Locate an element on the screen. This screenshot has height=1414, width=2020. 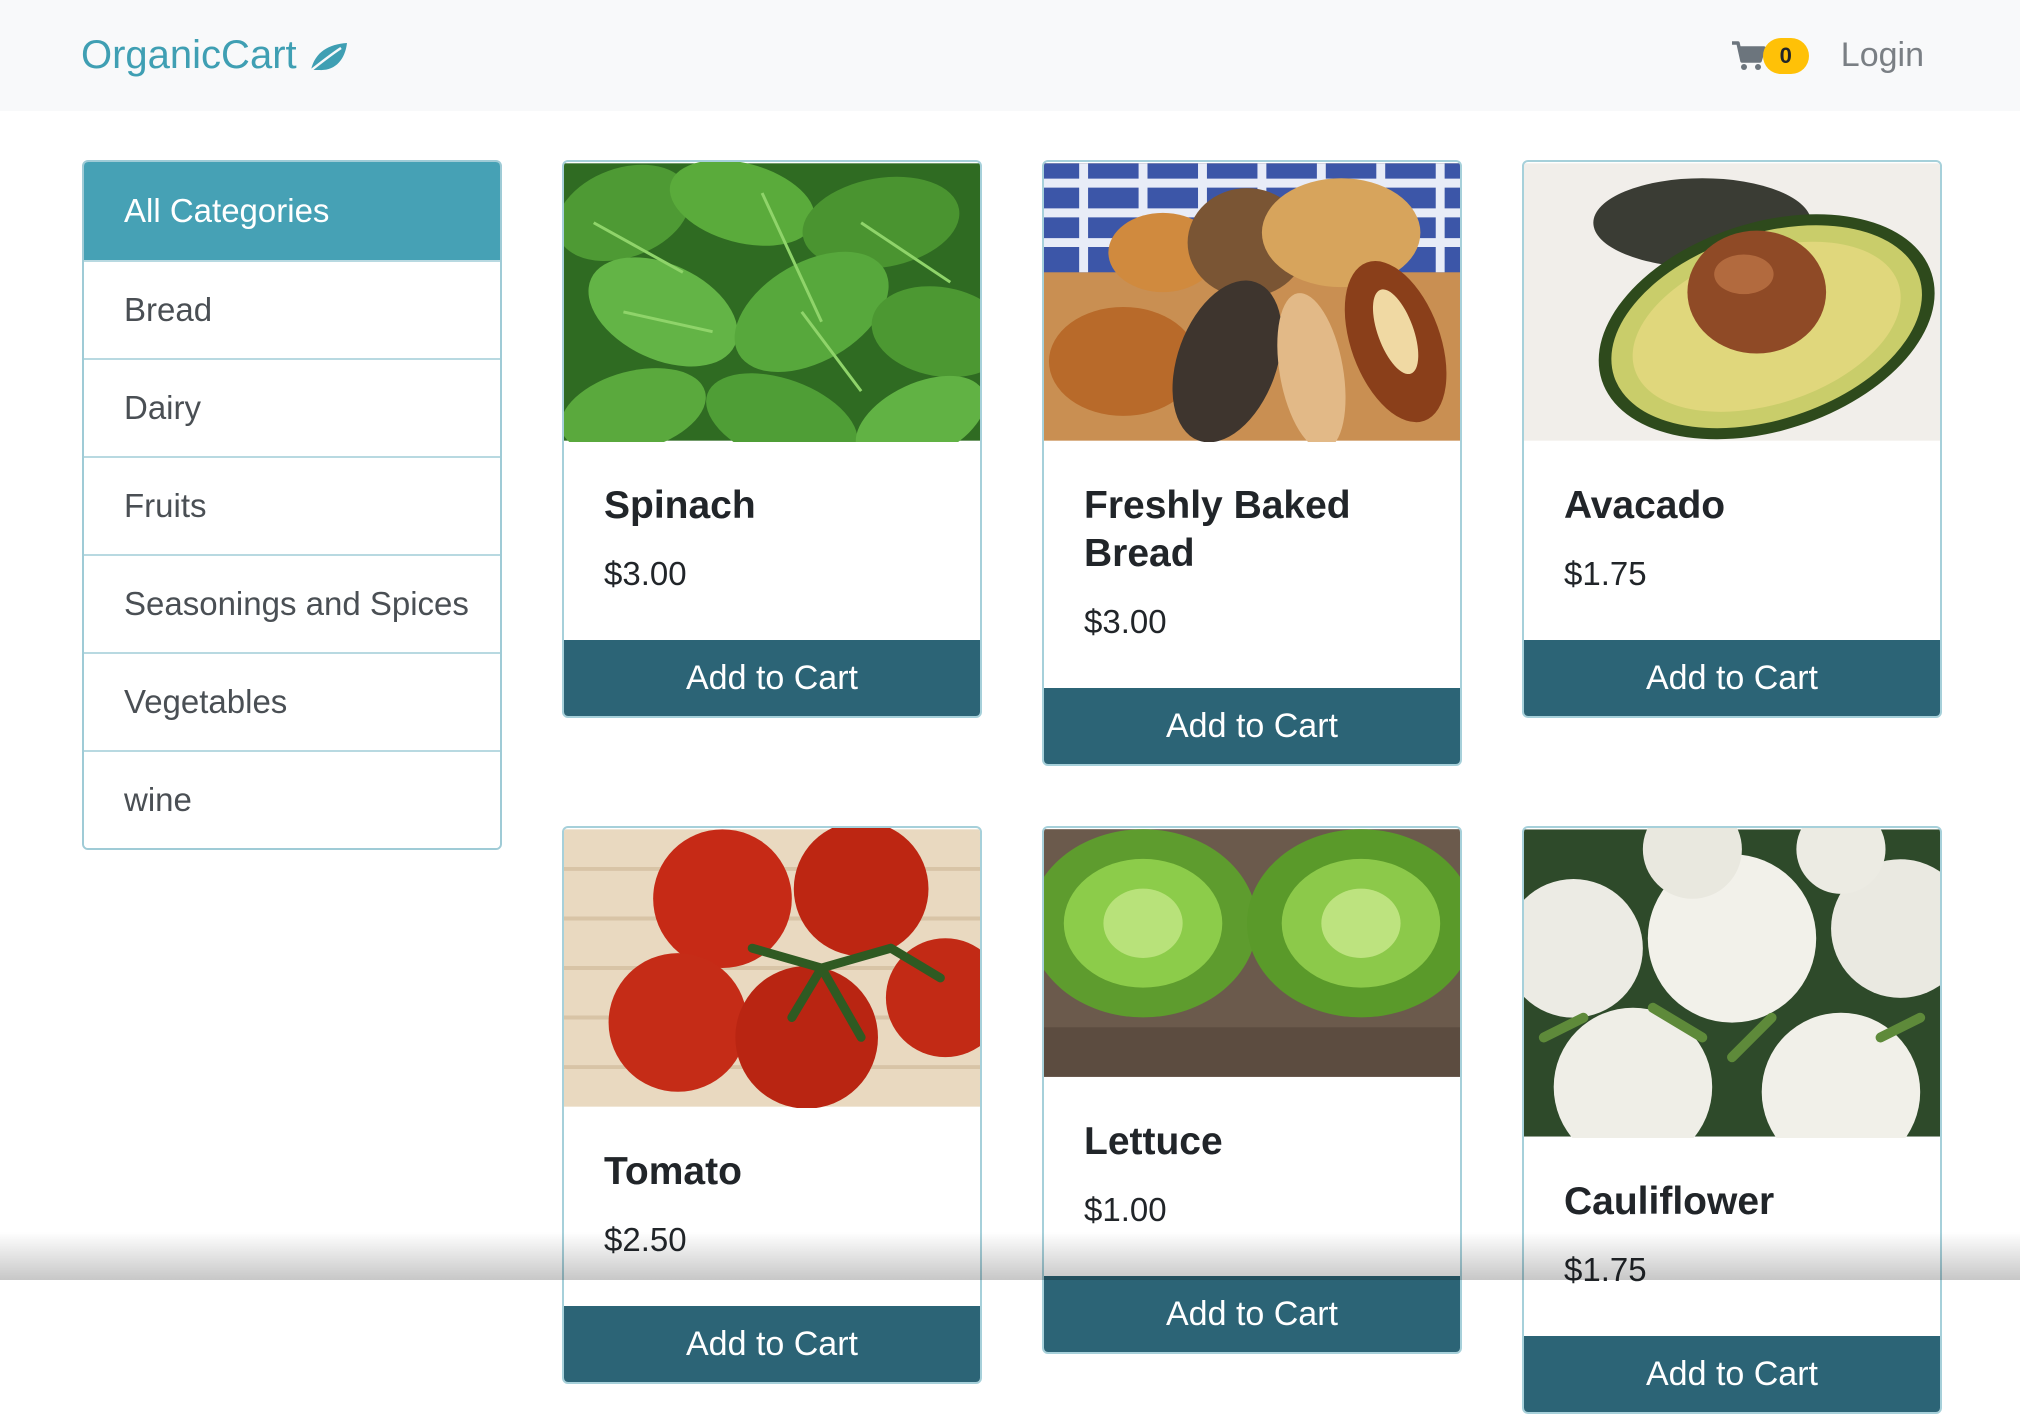
category-item-seasonings: Seasonings and Spices is located at coordinates (292, 603).